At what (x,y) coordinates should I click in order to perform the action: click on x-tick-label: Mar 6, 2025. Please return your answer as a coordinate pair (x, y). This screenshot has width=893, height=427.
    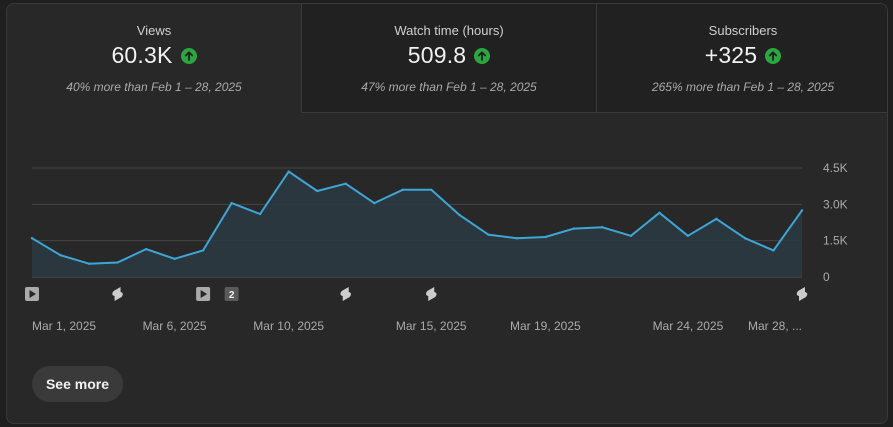
    Looking at the image, I should click on (175, 326).